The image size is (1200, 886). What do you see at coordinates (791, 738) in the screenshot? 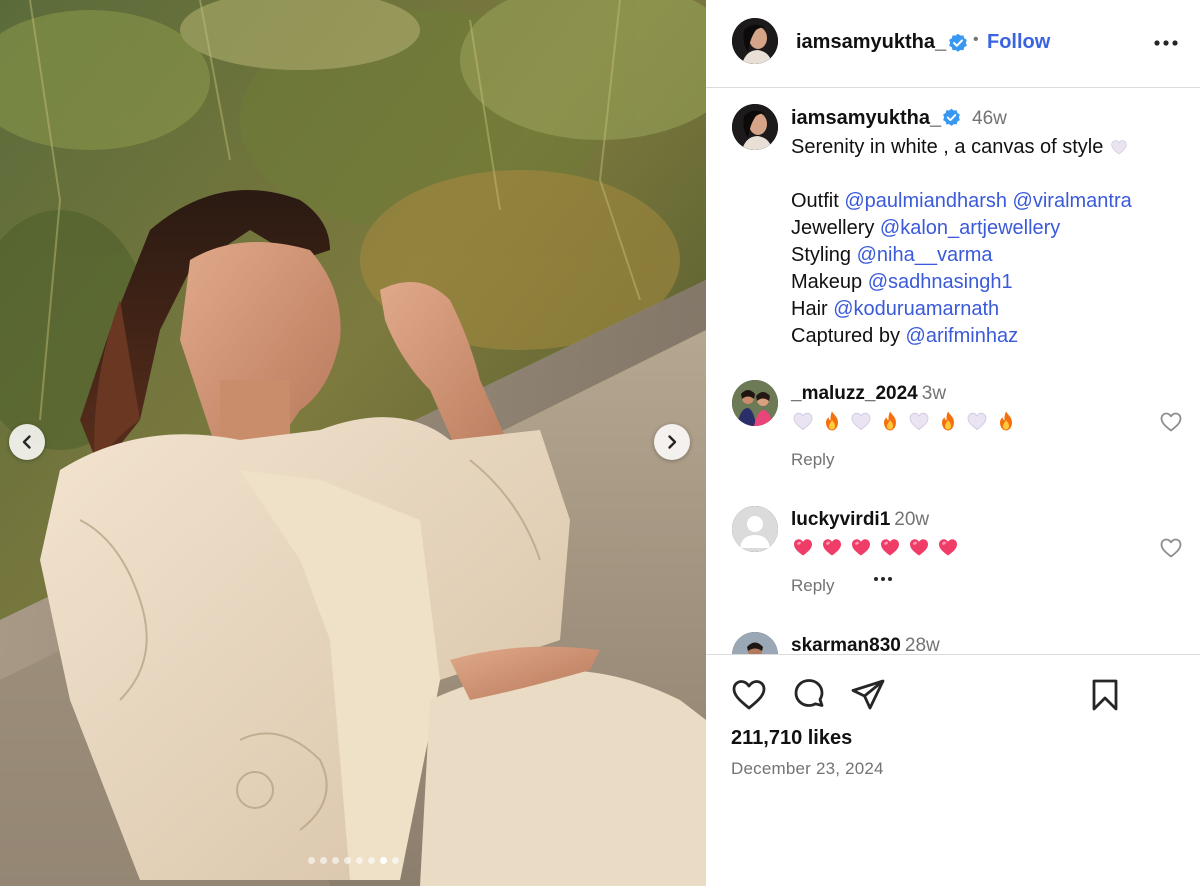
I see `like-count: 211,710 likes` at bounding box center [791, 738].